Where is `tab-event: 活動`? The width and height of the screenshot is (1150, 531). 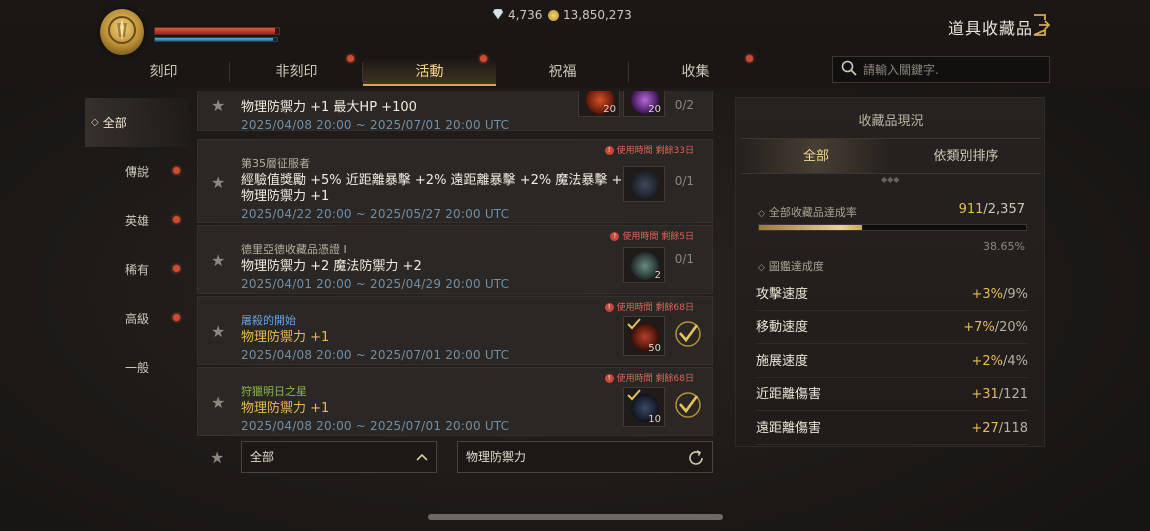
tab-event: 活動 is located at coordinates (429, 70).